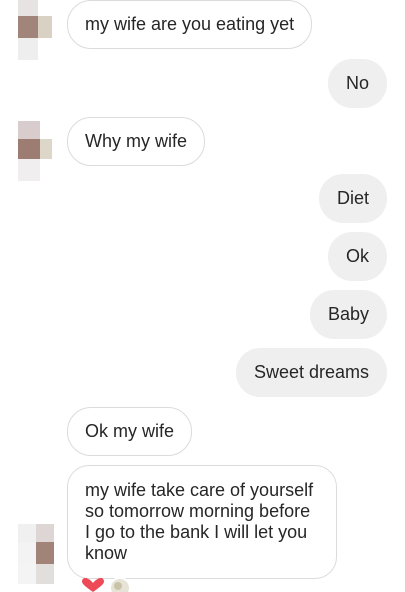 Image resolution: width=405 pixels, height=592 pixels. Describe the element at coordinates (357, 83) in the screenshot. I see `message-bubble-outgoing: No` at that location.